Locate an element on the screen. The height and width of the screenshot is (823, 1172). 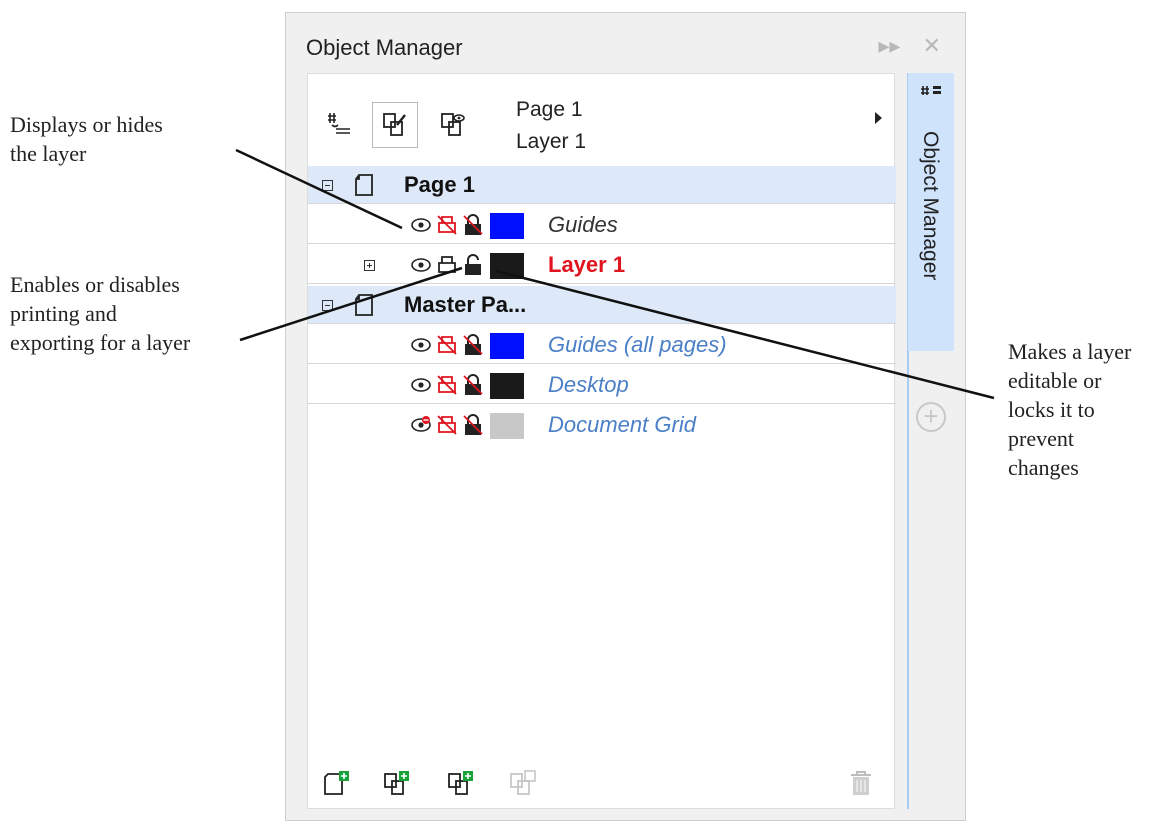
panel-title: Object Manager is located at coordinates (384, 47).